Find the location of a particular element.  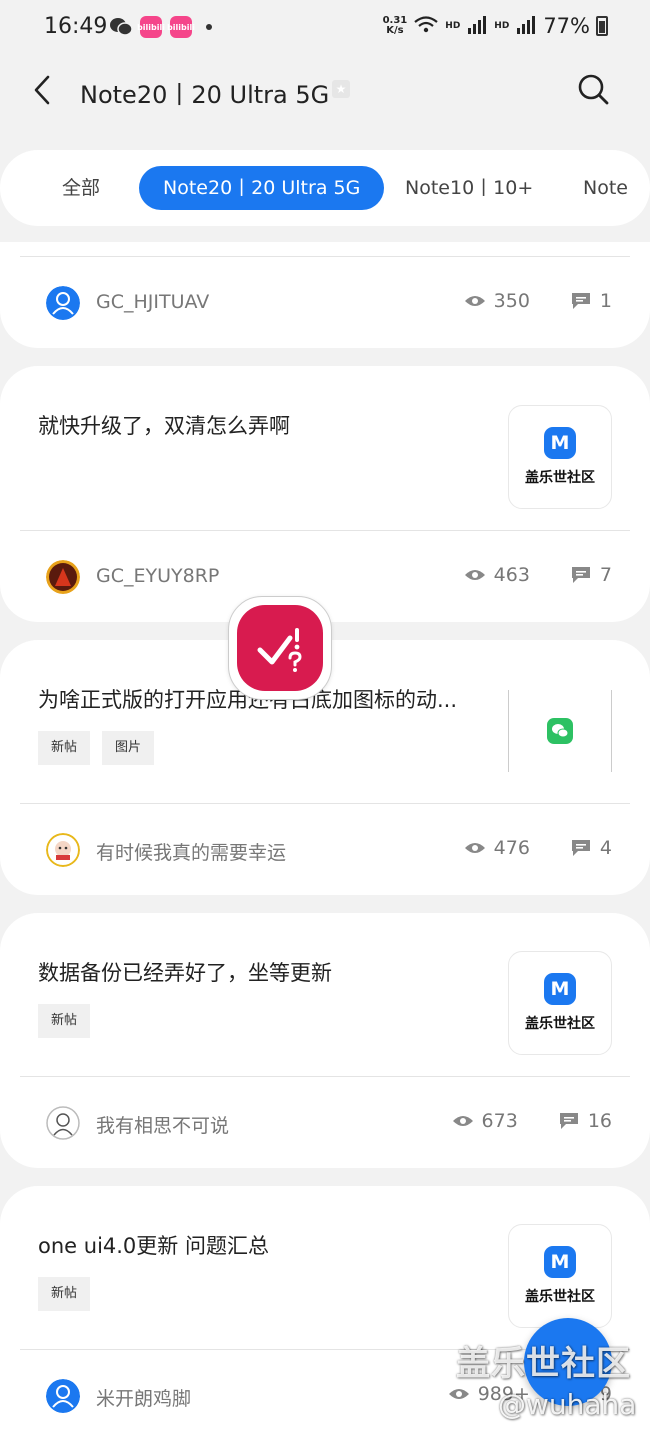

app-header: Note20丨20 Ultra 5G ★ is located at coordinates (325, 90).